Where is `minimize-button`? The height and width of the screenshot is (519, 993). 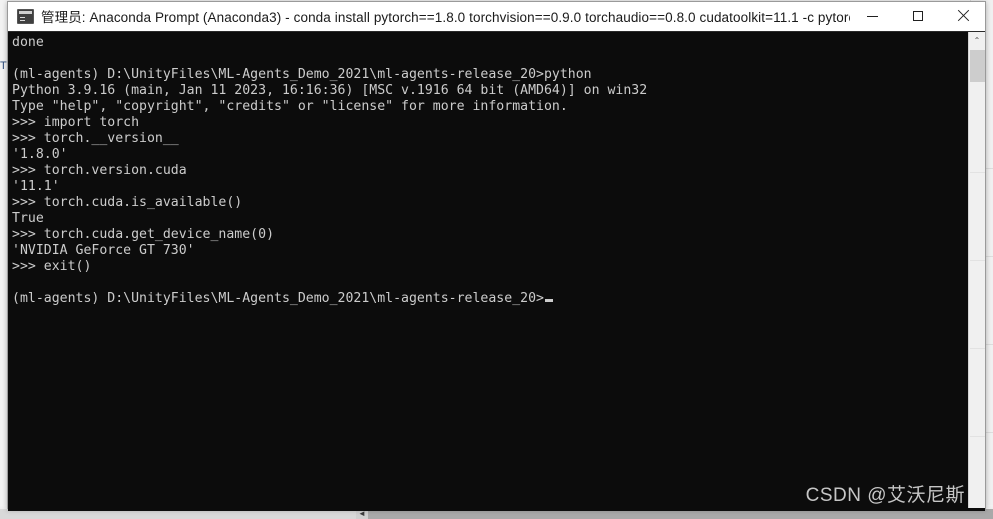
minimize-button is located at coordinates (872, 16).